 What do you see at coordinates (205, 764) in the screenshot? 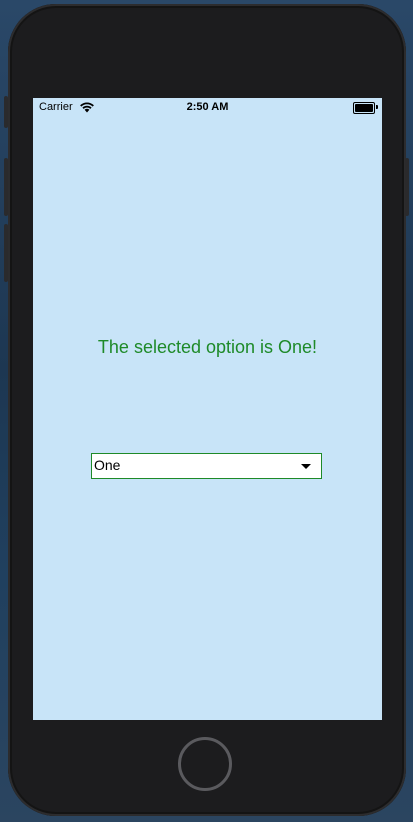
I see `home-button` at bounding box center [205, 764].